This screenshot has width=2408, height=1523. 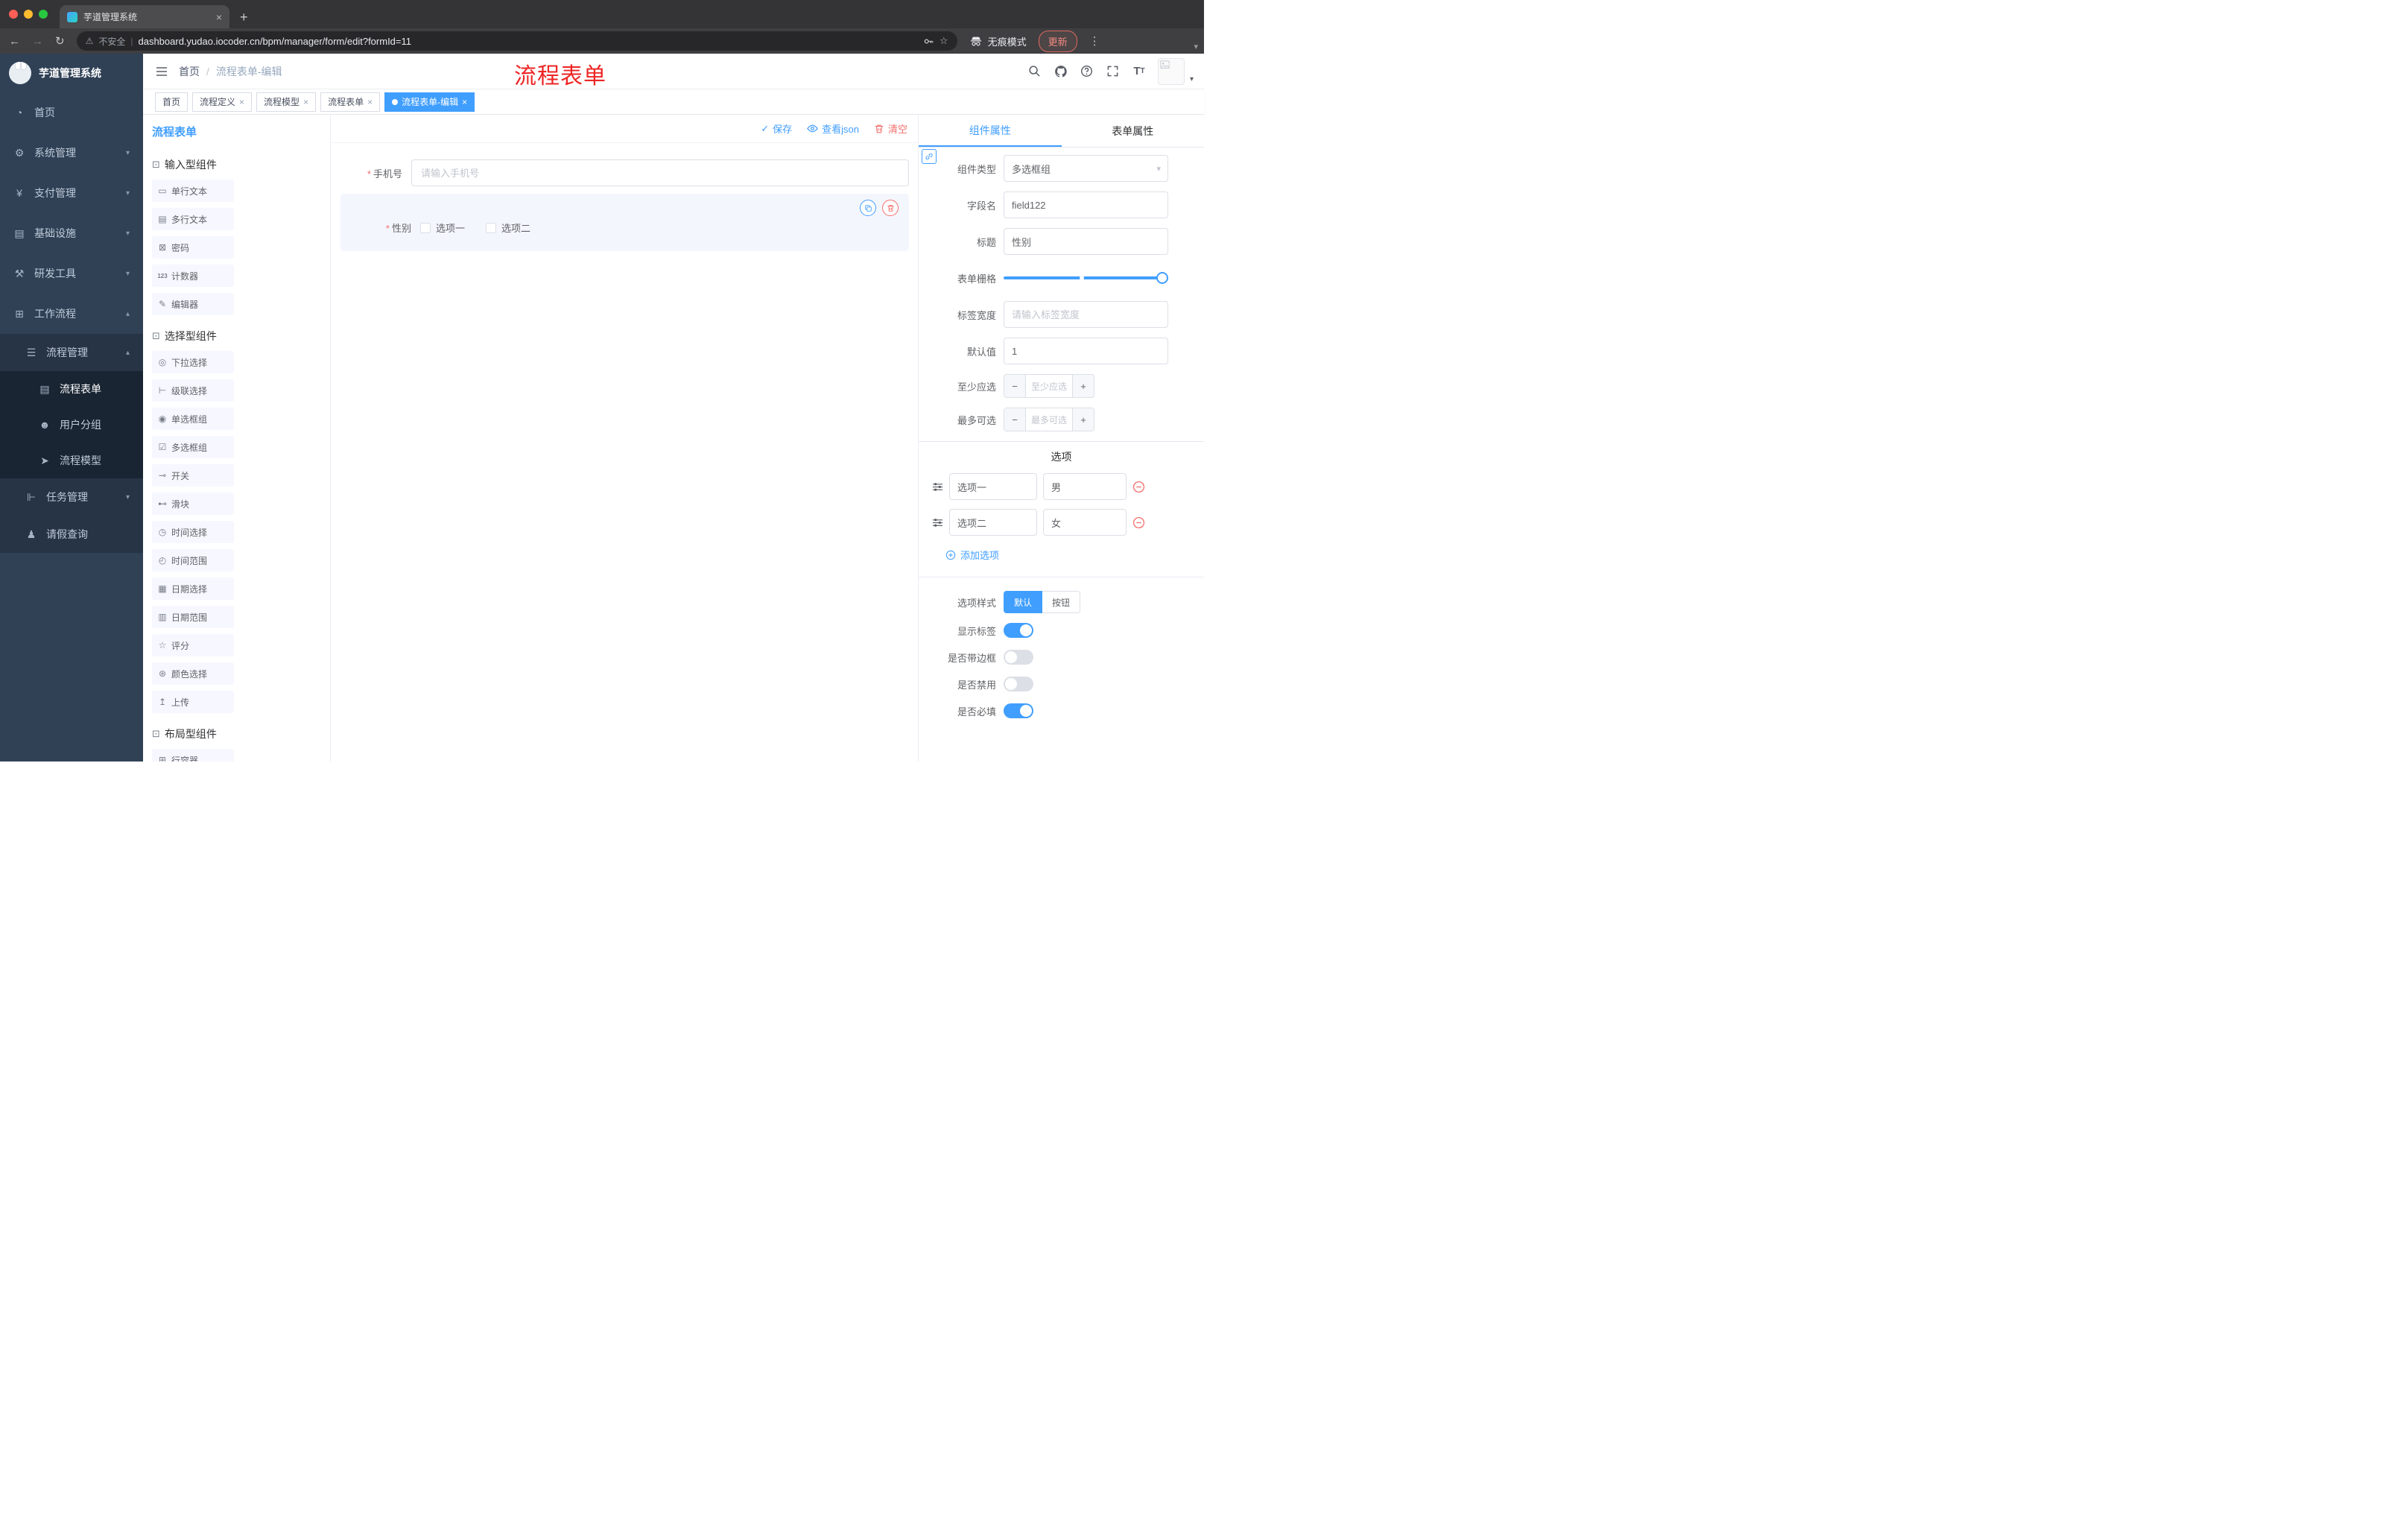 I want to click on link-icon, so click(x=929, y=157).